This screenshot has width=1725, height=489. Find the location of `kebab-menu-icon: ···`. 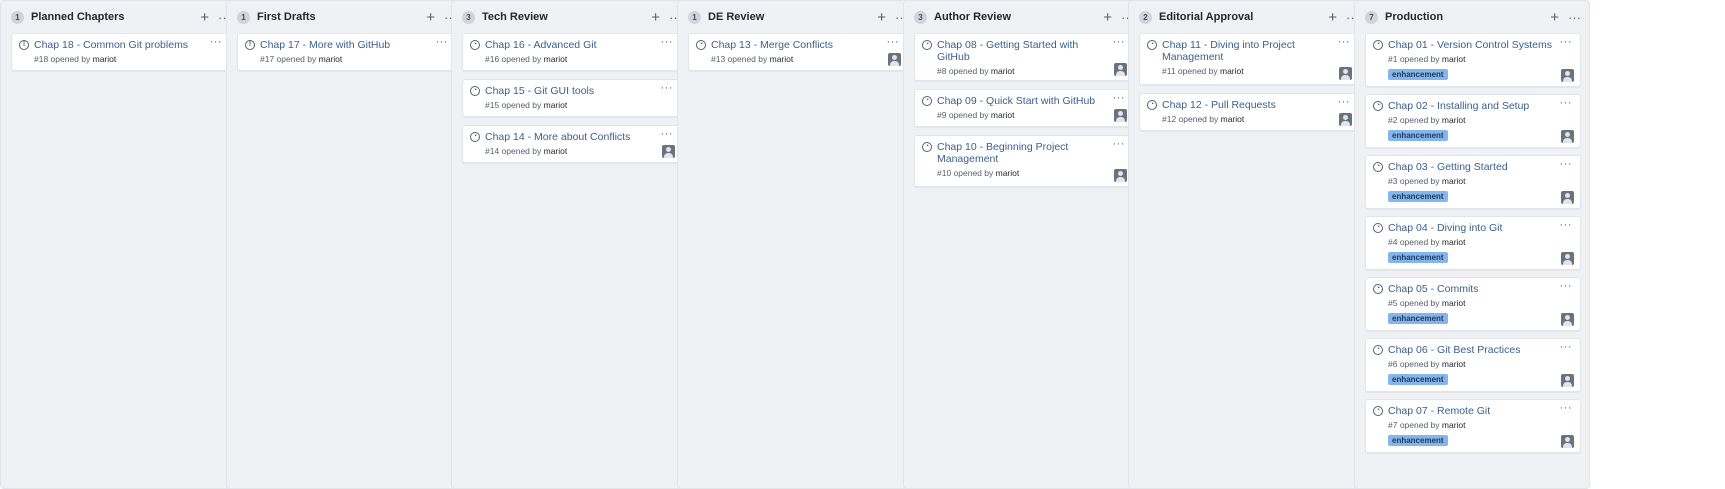

kebab-menu-icon: ··· is located at coordinates (1574, 17).